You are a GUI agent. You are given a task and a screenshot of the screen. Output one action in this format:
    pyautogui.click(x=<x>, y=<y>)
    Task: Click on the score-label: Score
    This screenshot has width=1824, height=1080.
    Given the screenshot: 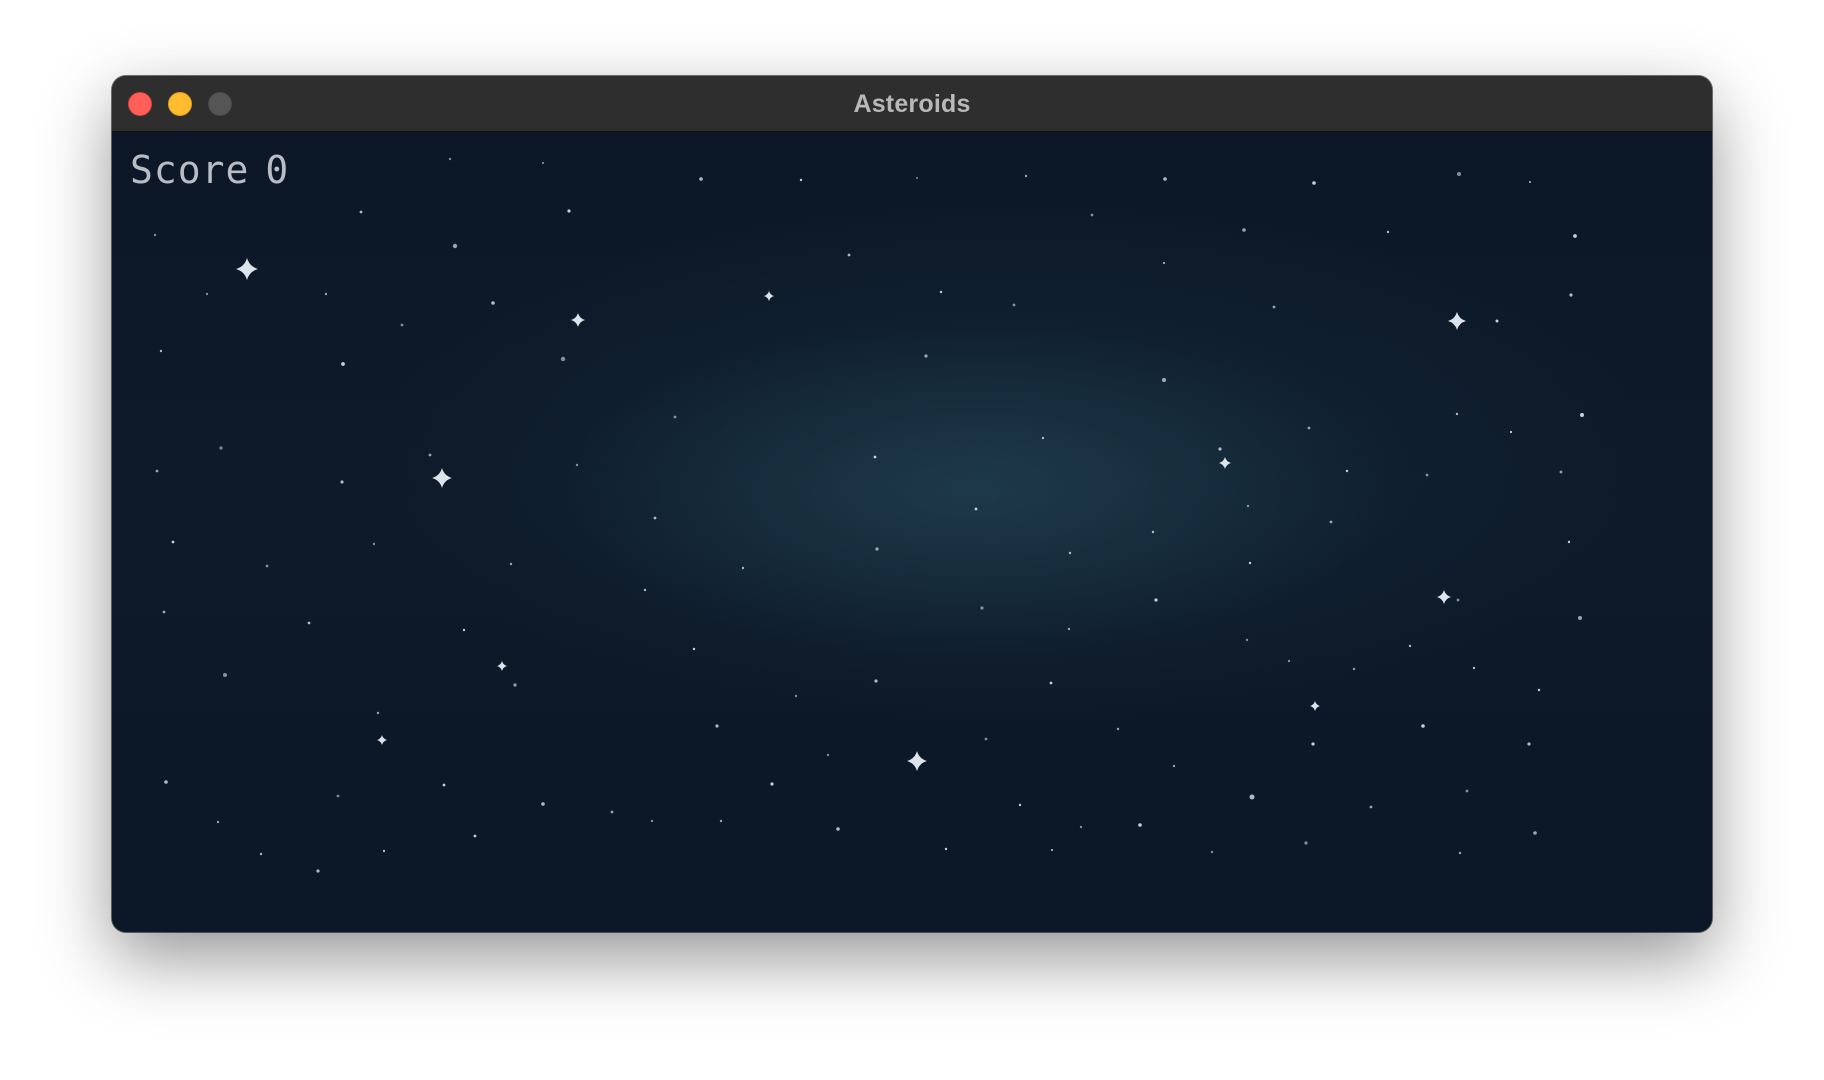 What is the action you would take?
    pyautogui.click(x=190, y=170)
    